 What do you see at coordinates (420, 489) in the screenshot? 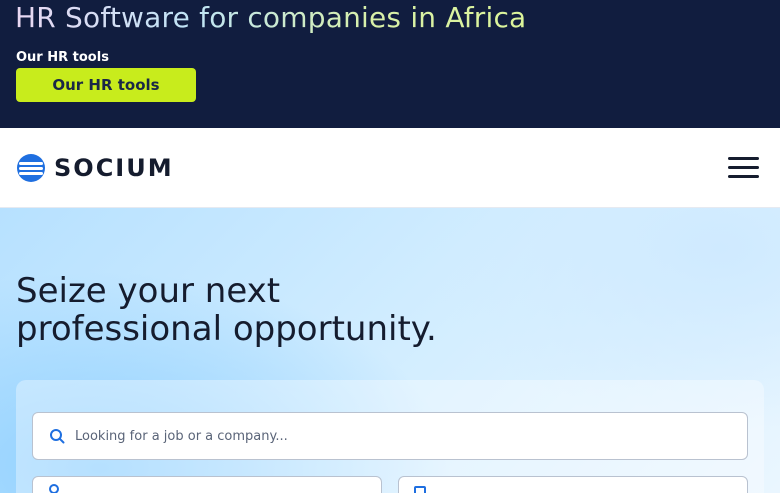
I see `briefcase-icon` at bounding box center [420, 489].